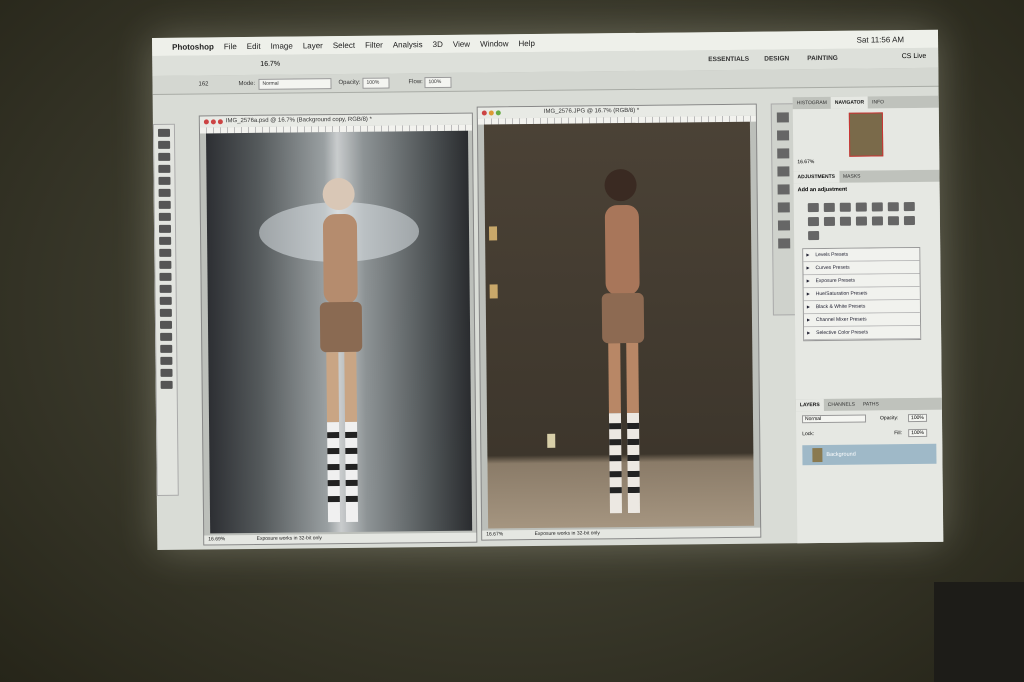 This screenshot has width=1024, height=682. I want to click on fill-label: Fill:, so click(898, 433).